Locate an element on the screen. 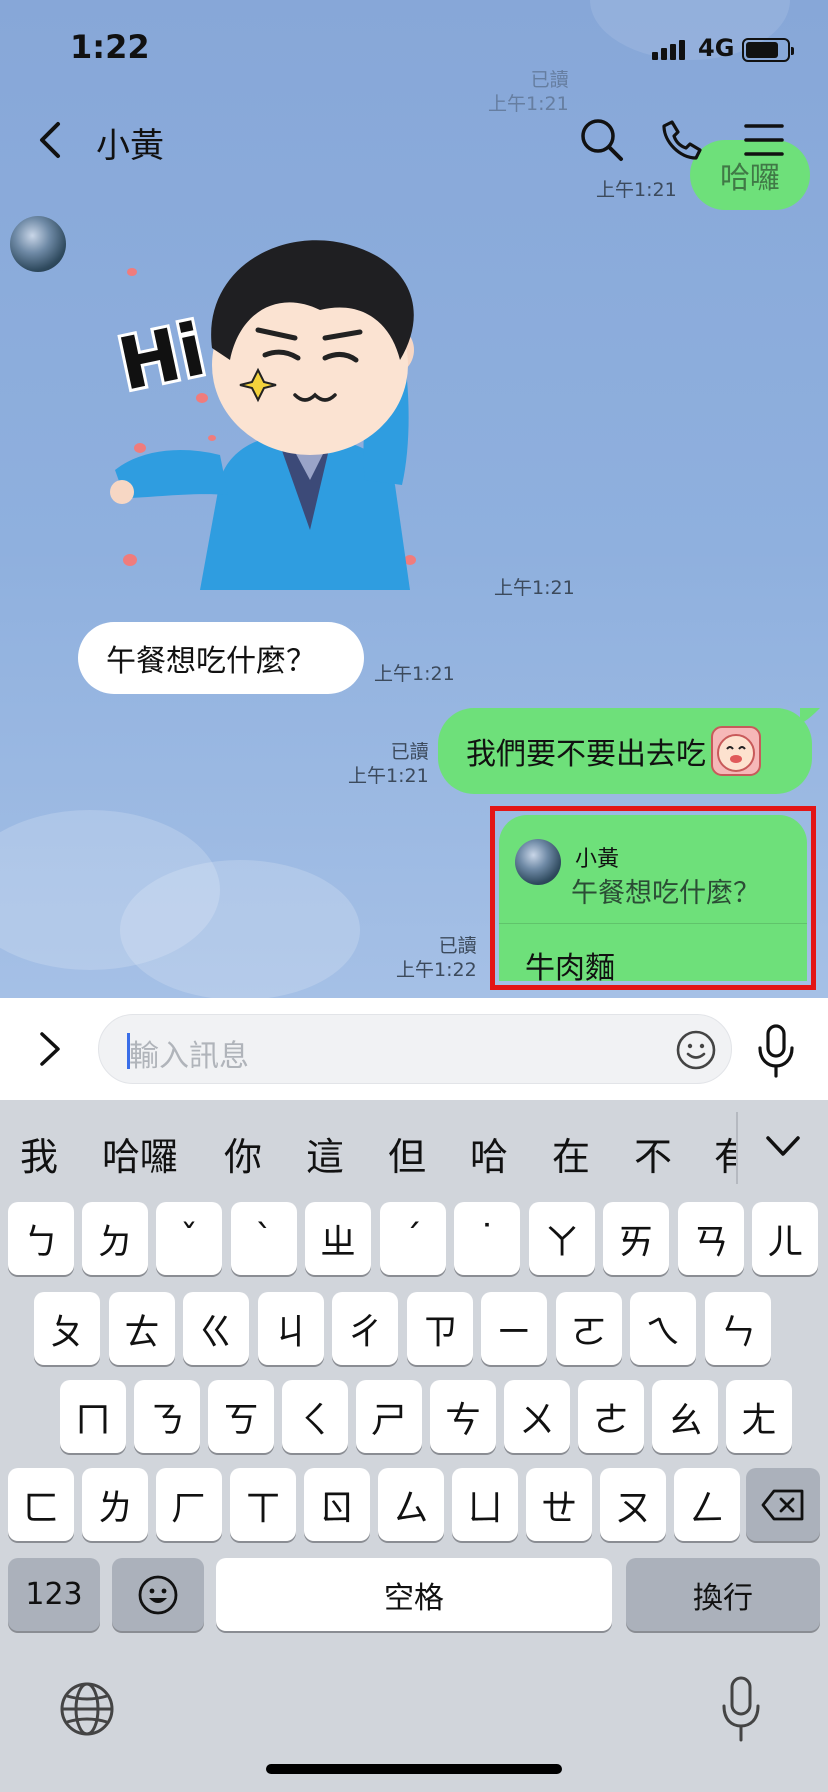 Image resolution: width=828 pixels, height=1792 pixels. candidate-word: 我 is located at coordinates (39, 1153).